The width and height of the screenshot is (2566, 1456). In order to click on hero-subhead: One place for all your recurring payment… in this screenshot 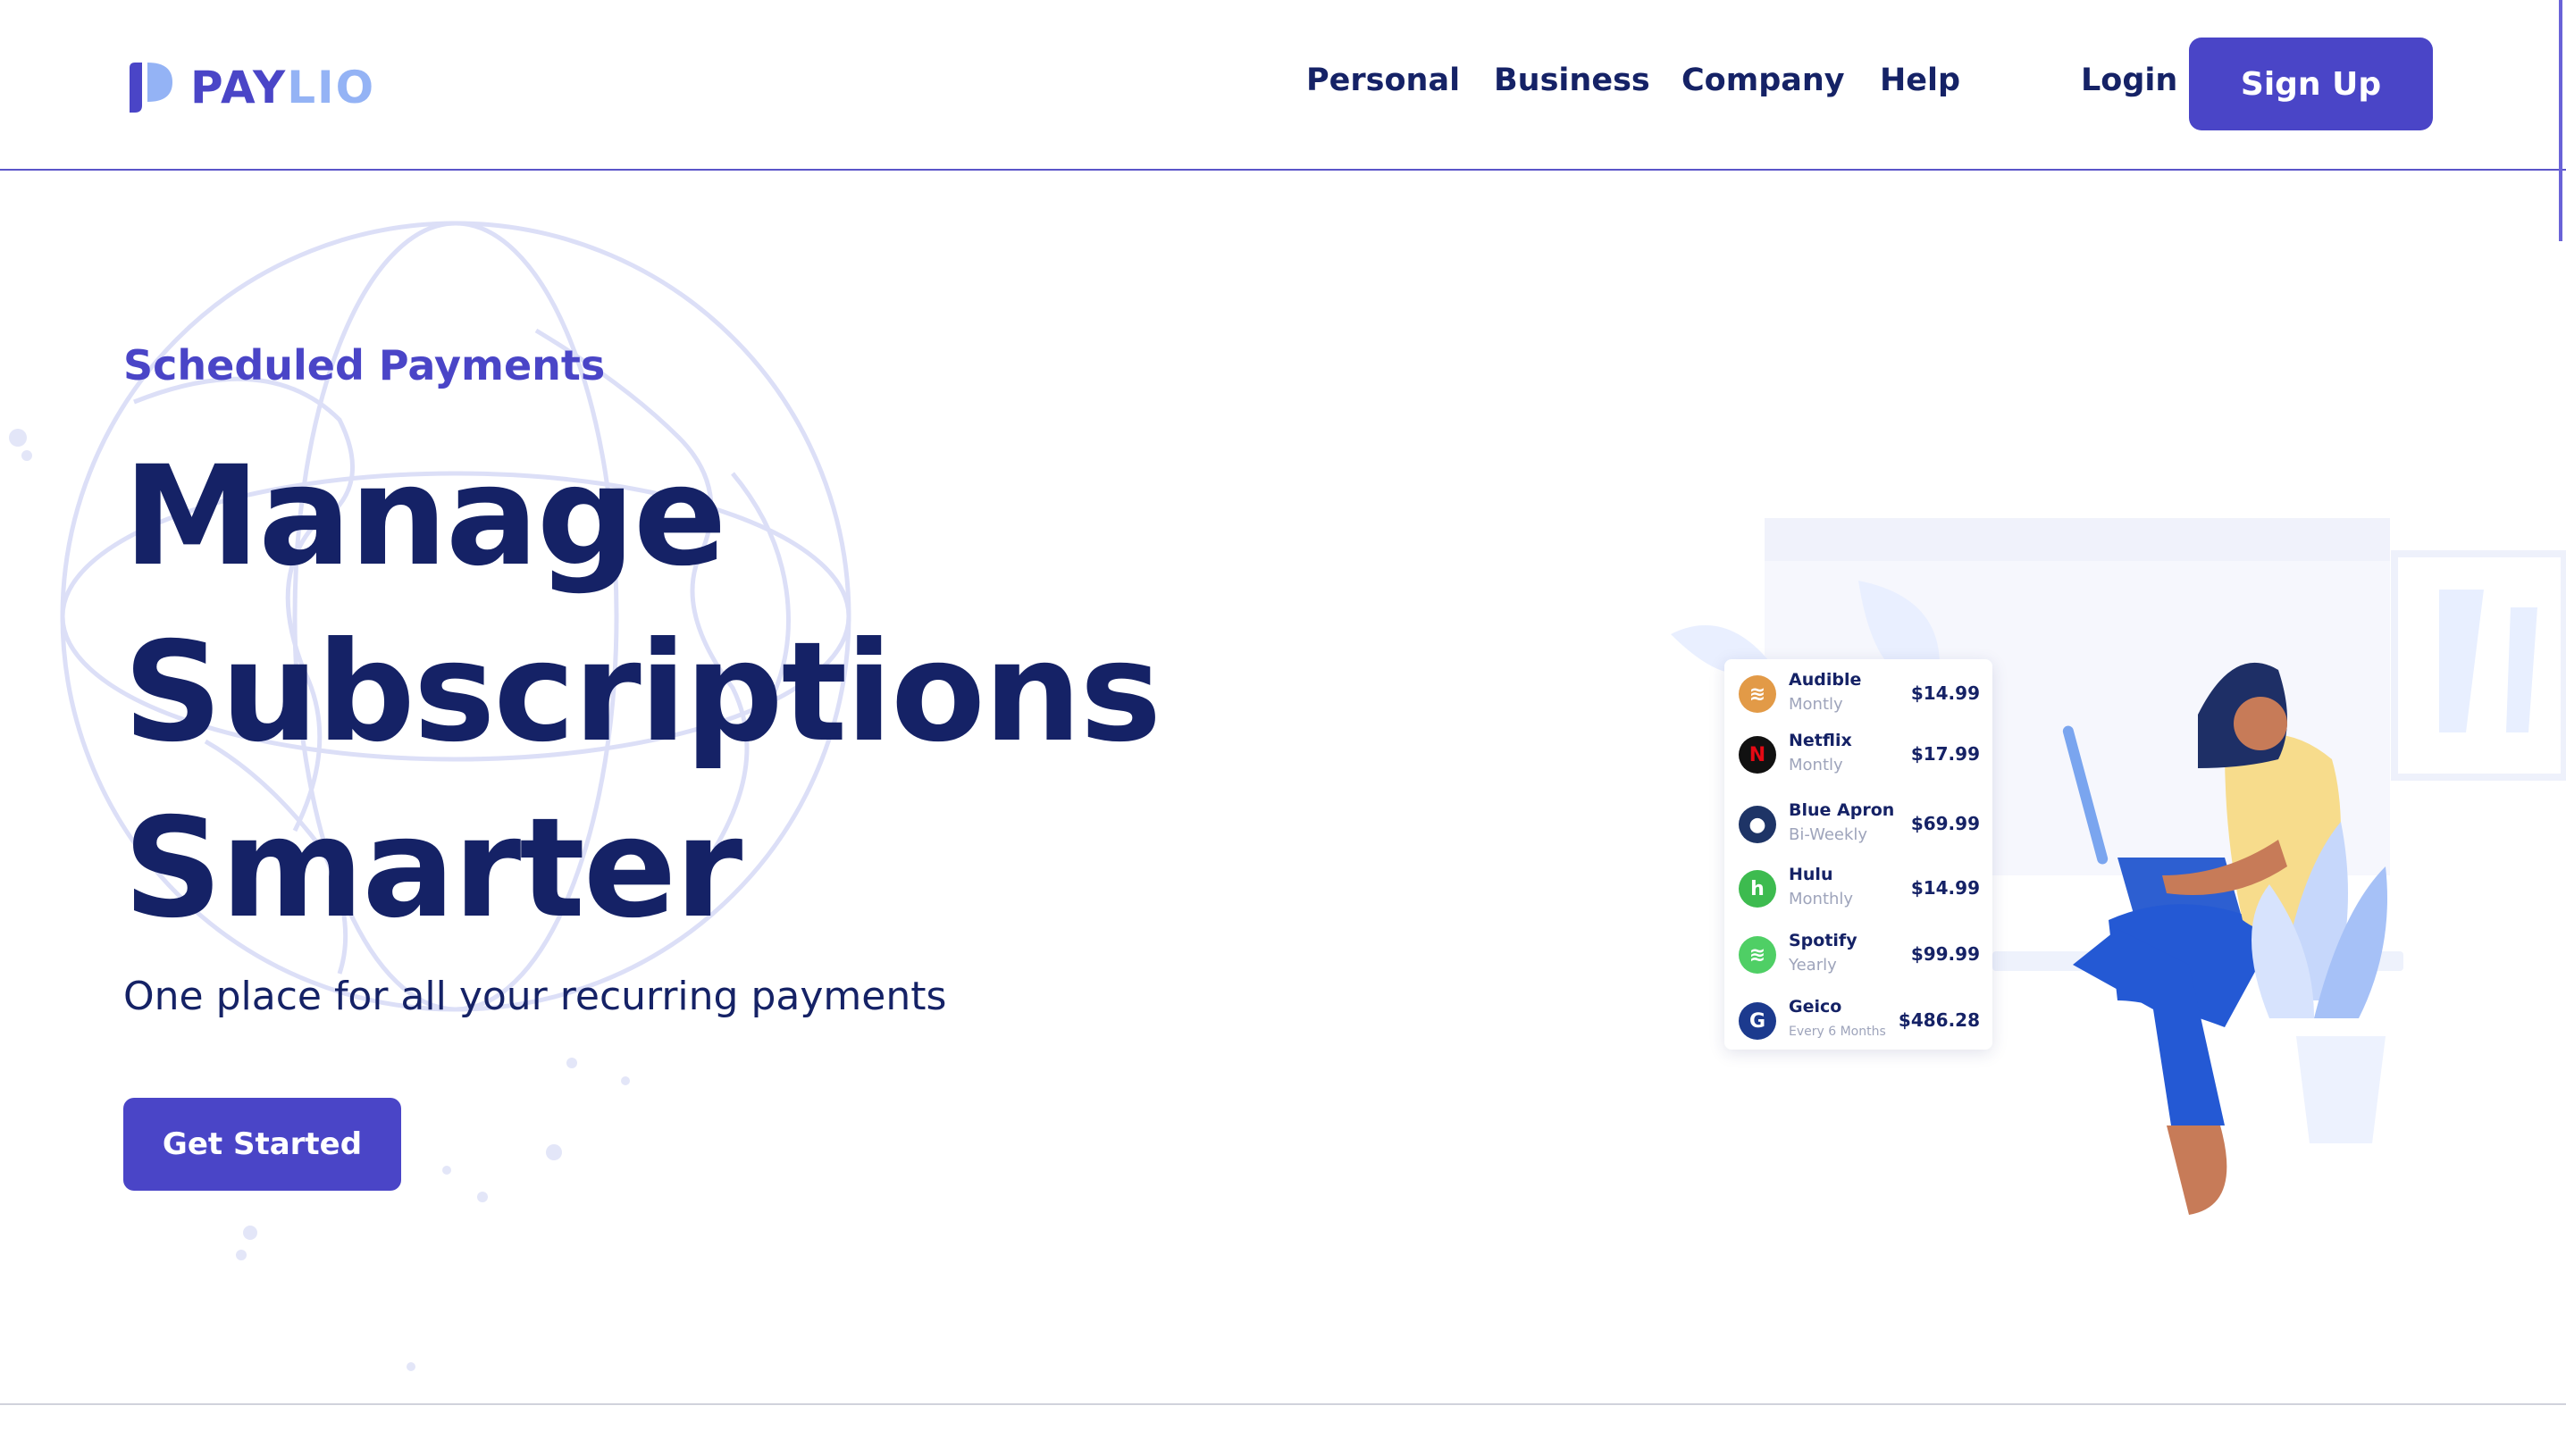, I will do `click(535, 996)`.